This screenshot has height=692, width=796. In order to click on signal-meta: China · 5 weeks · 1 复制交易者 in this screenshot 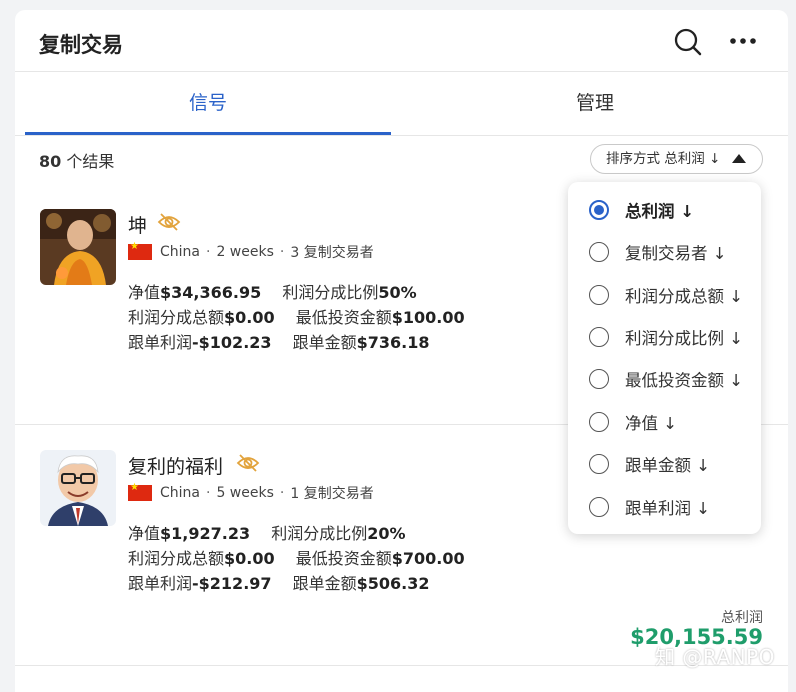, I will do `click(251, 492)`.